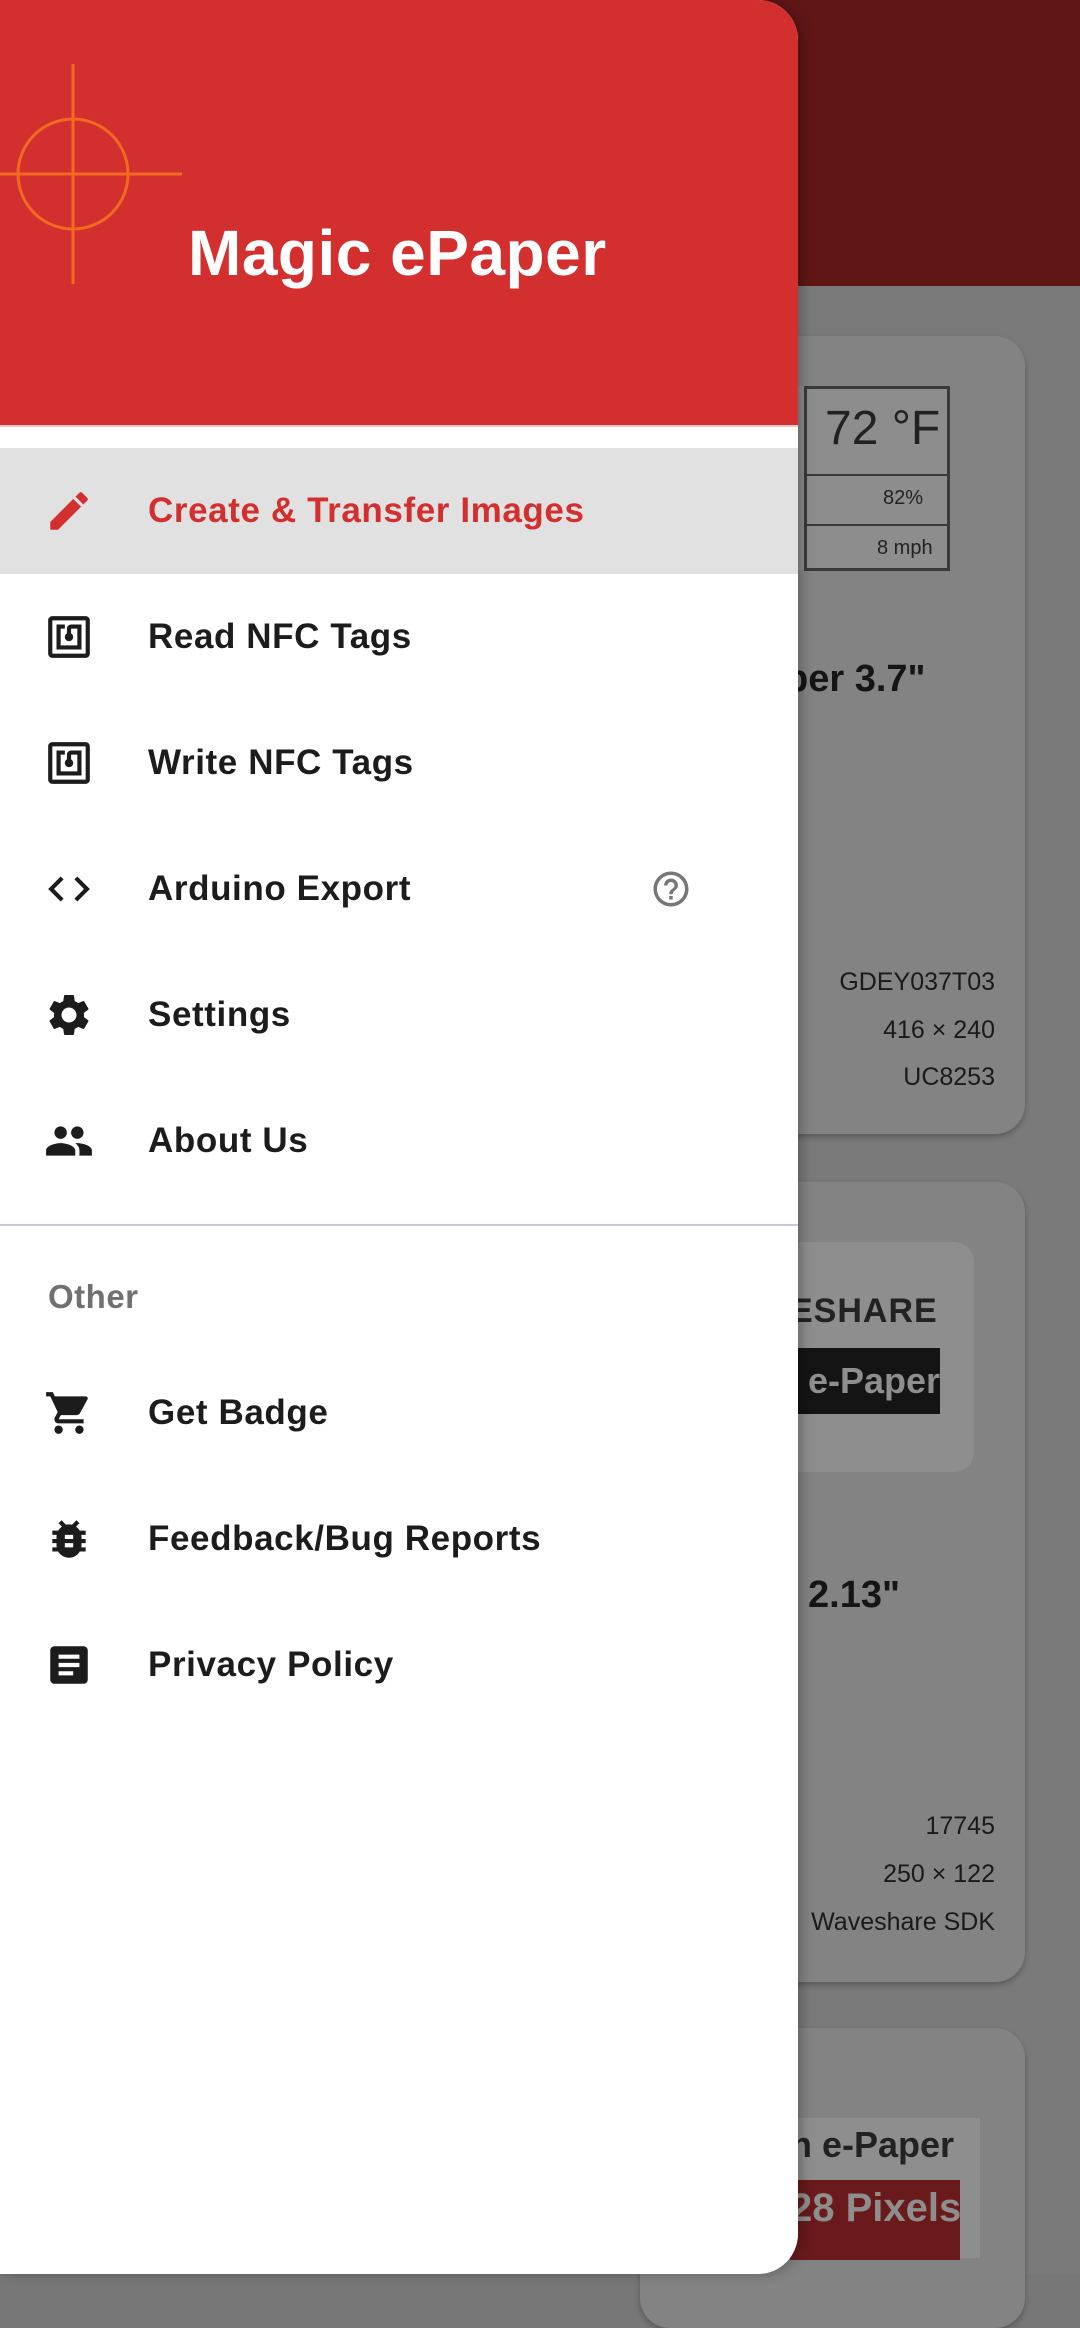 This screenshot has height=2328, width=1080. I want to click on drawer-item-label: Privacy Policy, so click(271, 1664).